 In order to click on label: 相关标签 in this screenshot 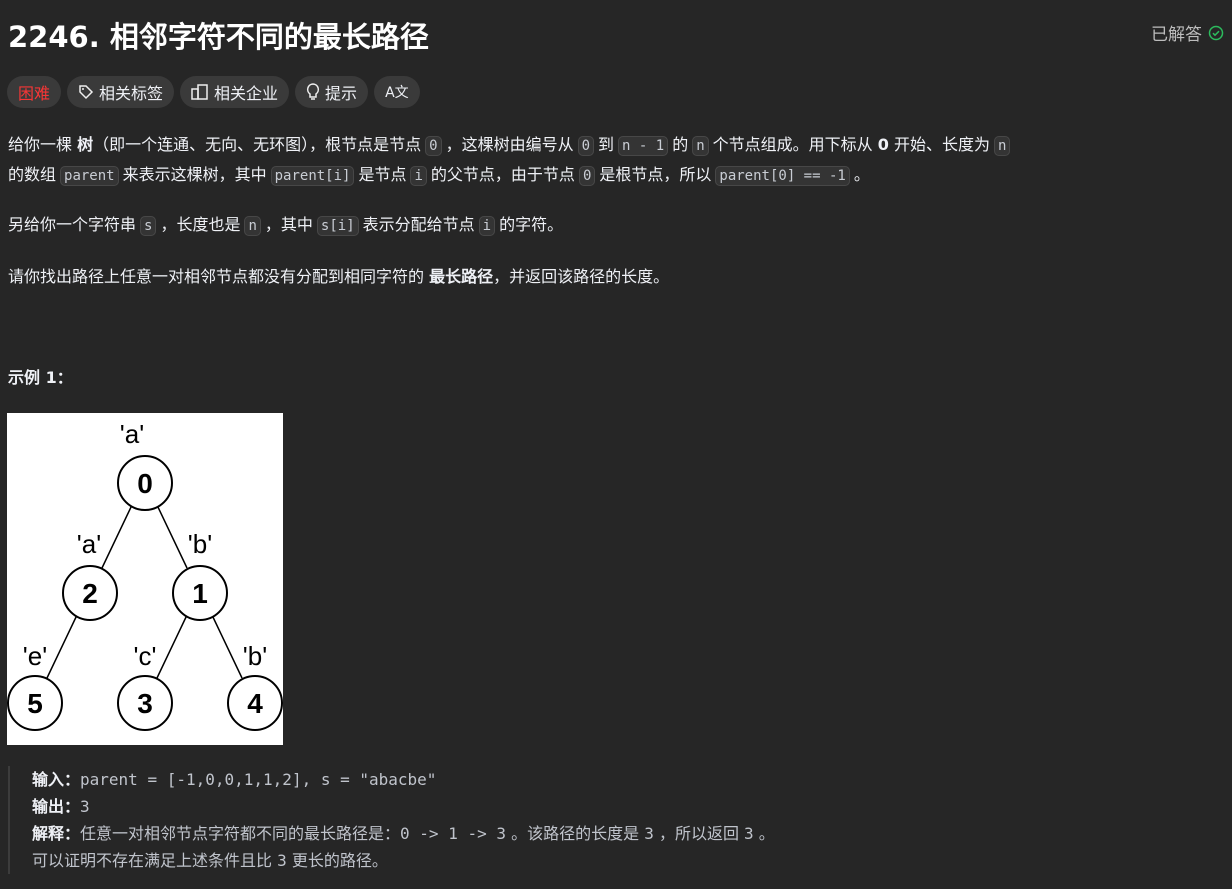, I will do `click(131, 93)`.